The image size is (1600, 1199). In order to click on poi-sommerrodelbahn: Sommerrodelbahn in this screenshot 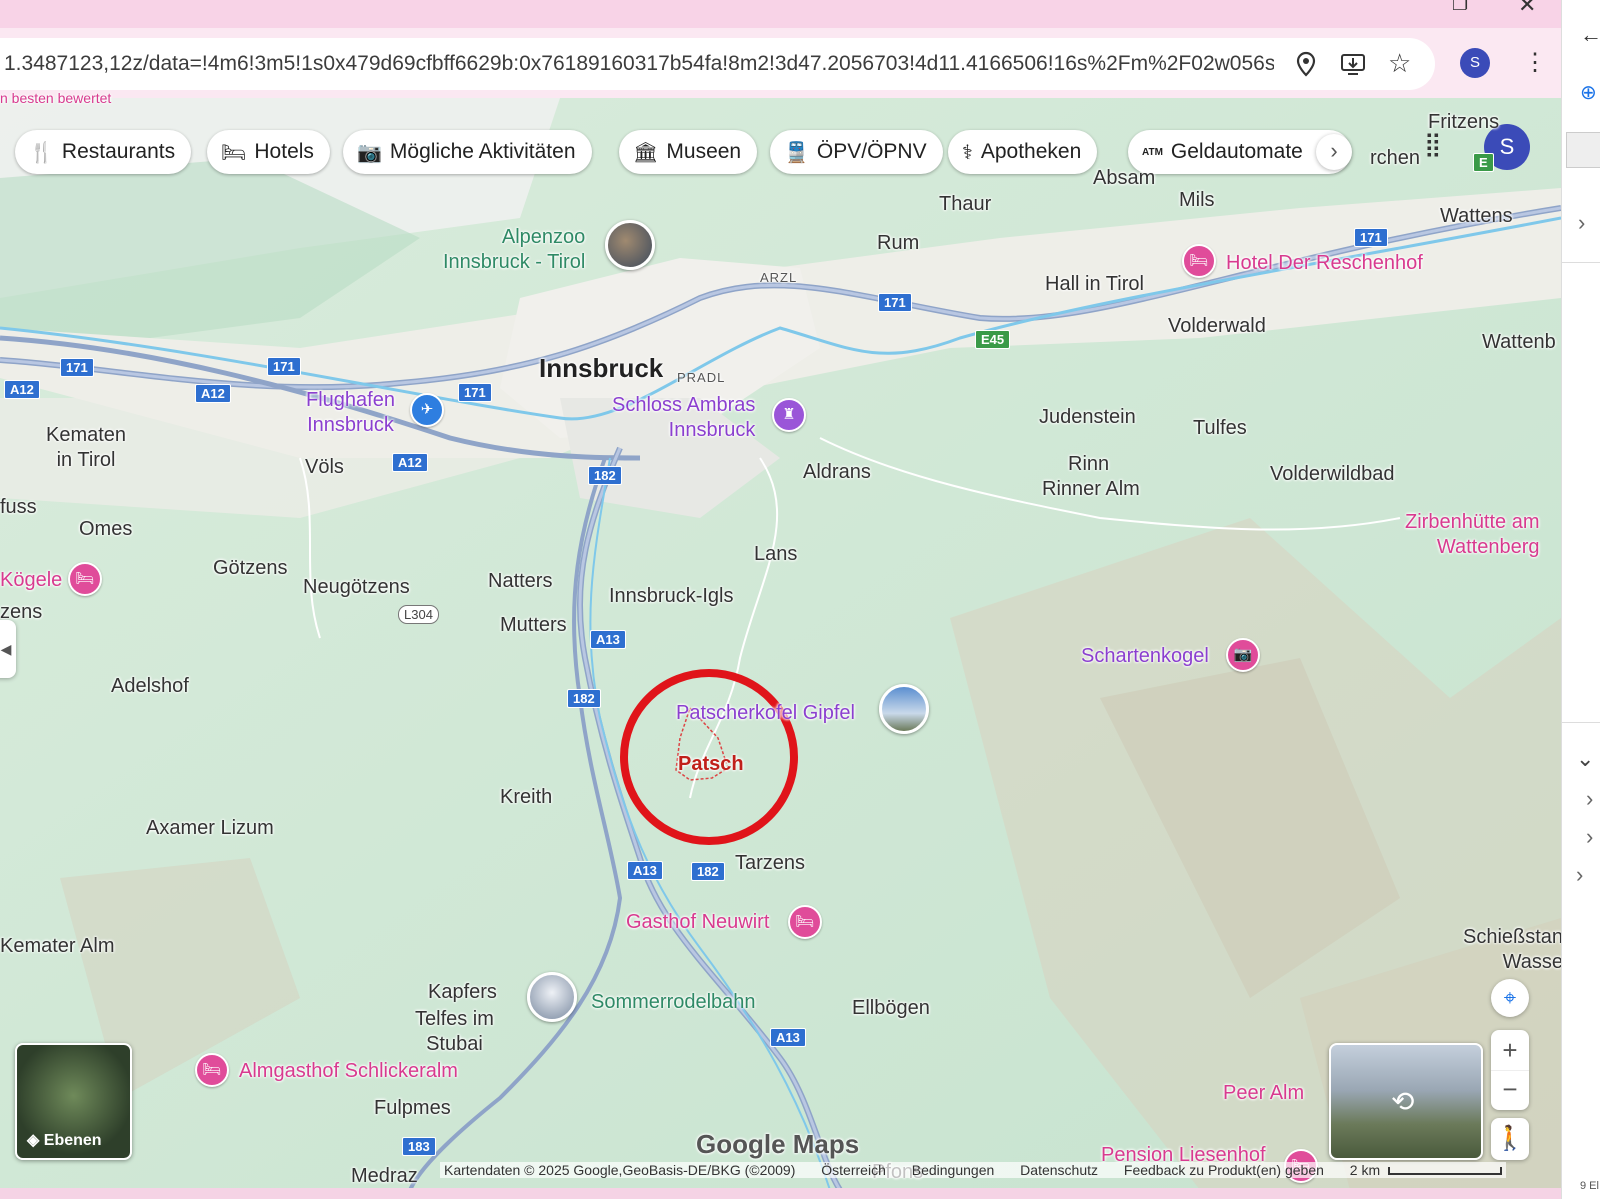, I will do `click(673, 1002)`.